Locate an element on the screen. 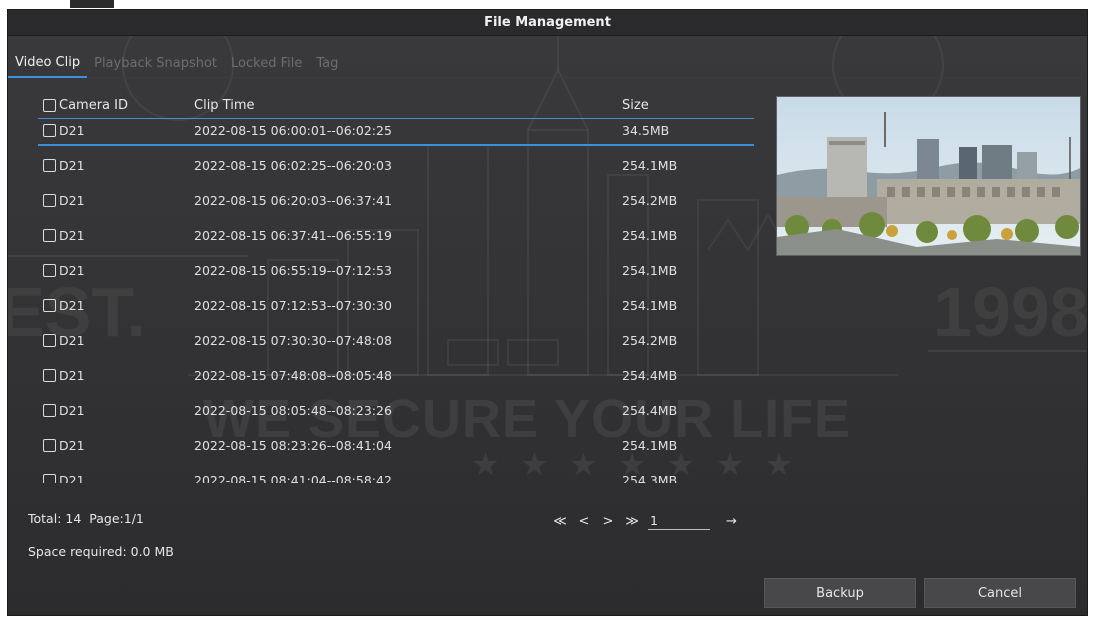 The image size is (1093, 619). pager: ≪ < > ≫ → is located at coordinates (642, 521).